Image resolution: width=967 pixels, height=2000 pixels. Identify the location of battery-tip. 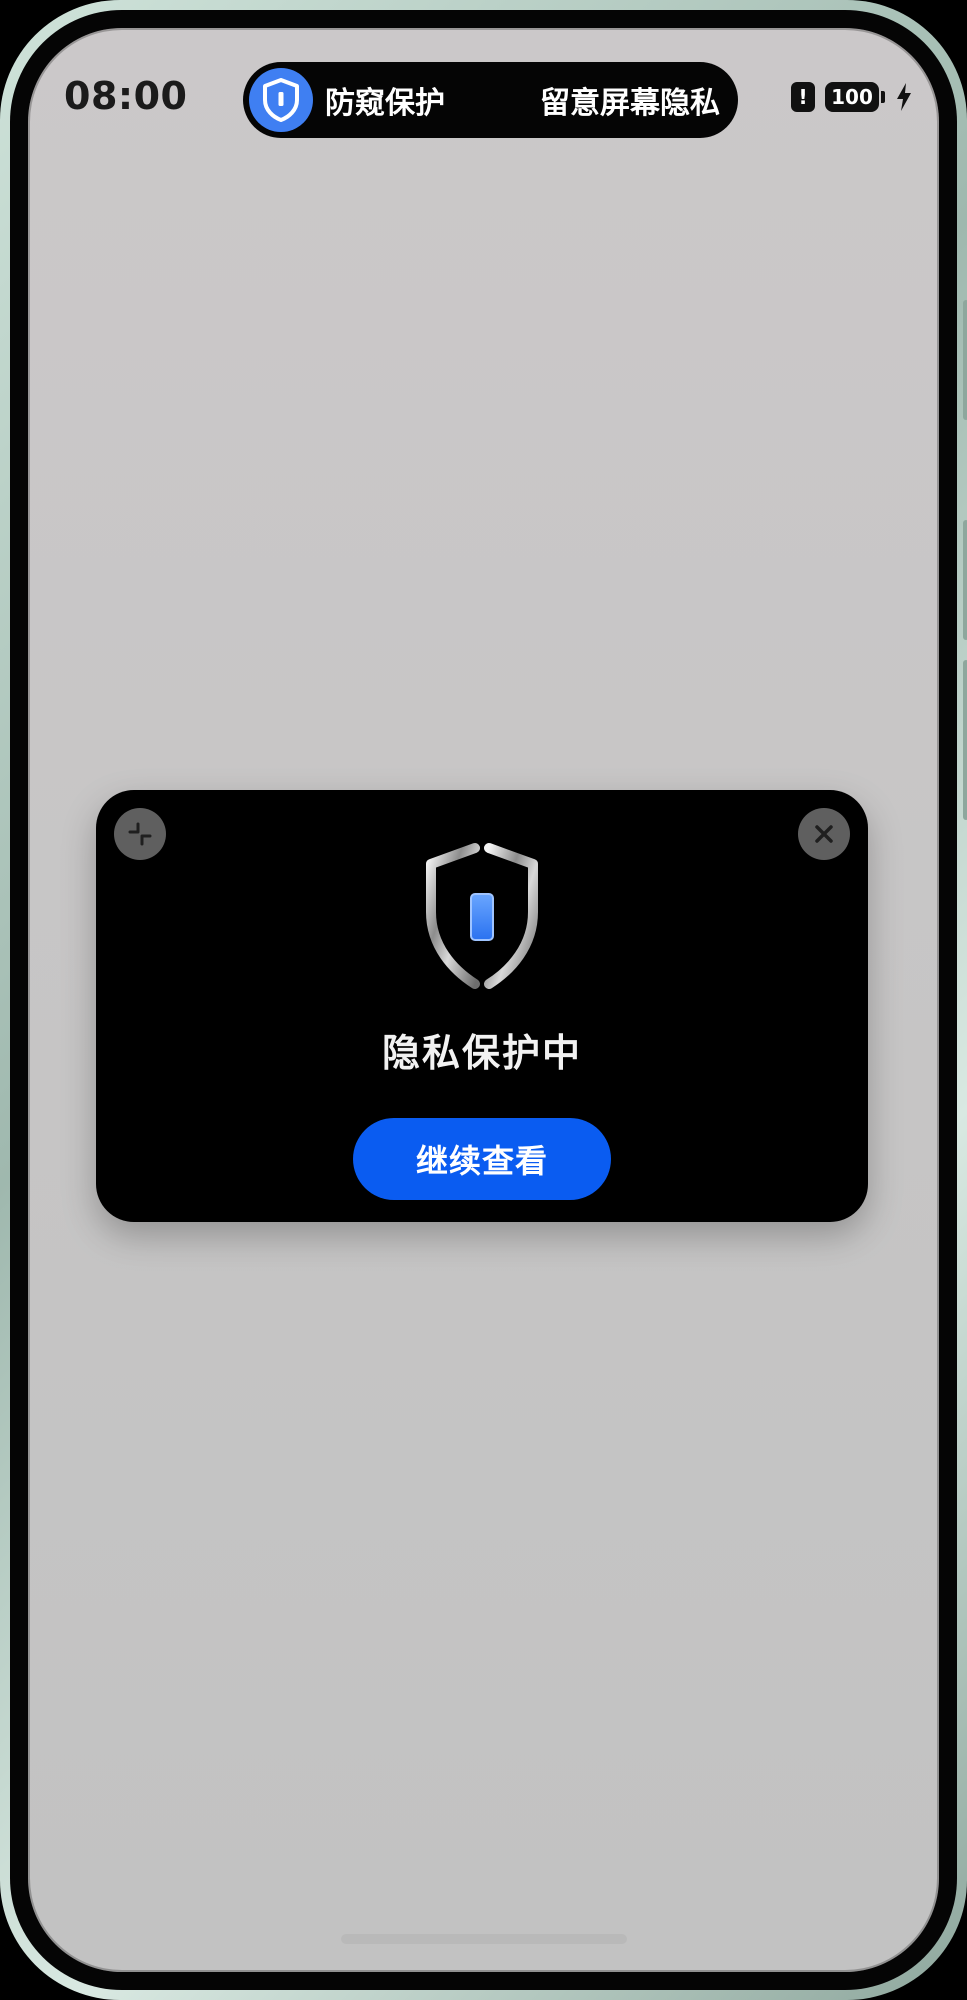
(883, 97).